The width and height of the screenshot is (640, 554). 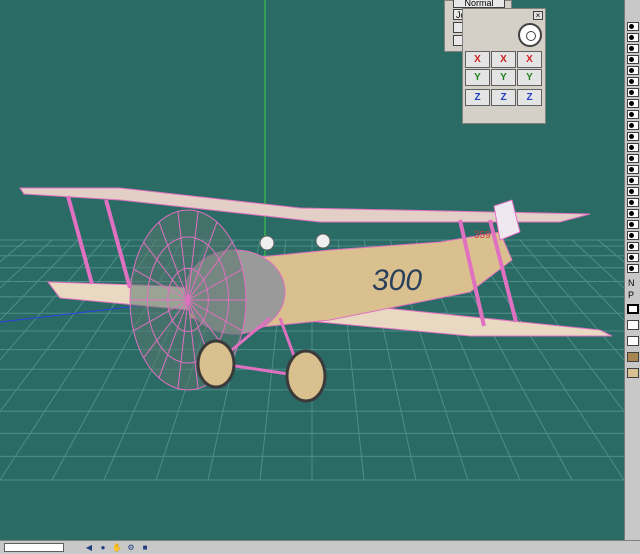 I want to click on axis-y-button-3: Y, so click(x=529, y=77).